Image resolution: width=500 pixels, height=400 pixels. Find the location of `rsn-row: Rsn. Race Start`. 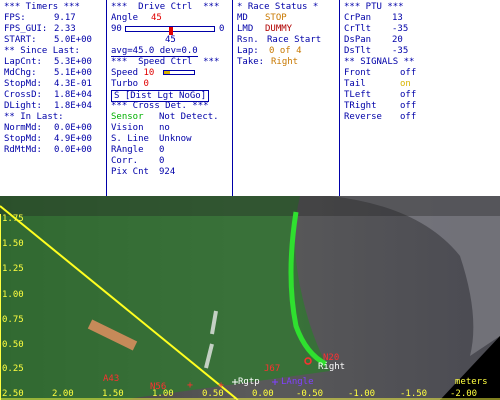

rsn-row: Rsn. Race Start is located at coordinates (286, 40).